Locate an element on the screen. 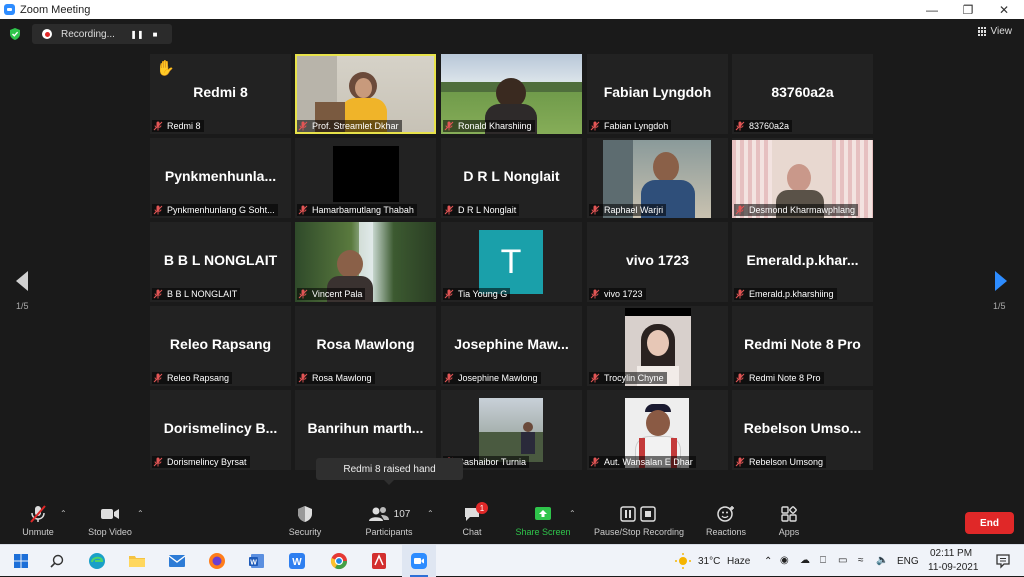  file-explorer-icon is located at coordinates (137, 561).